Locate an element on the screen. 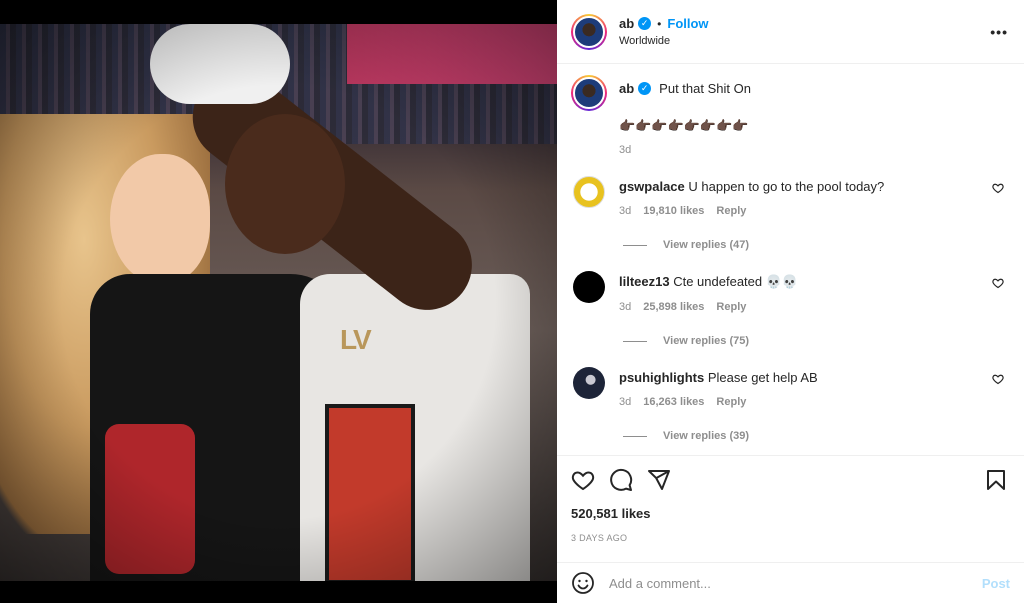 The height and width of the screenshot is (603, 1024). caption-avatar is located at coordinates (589, 93).